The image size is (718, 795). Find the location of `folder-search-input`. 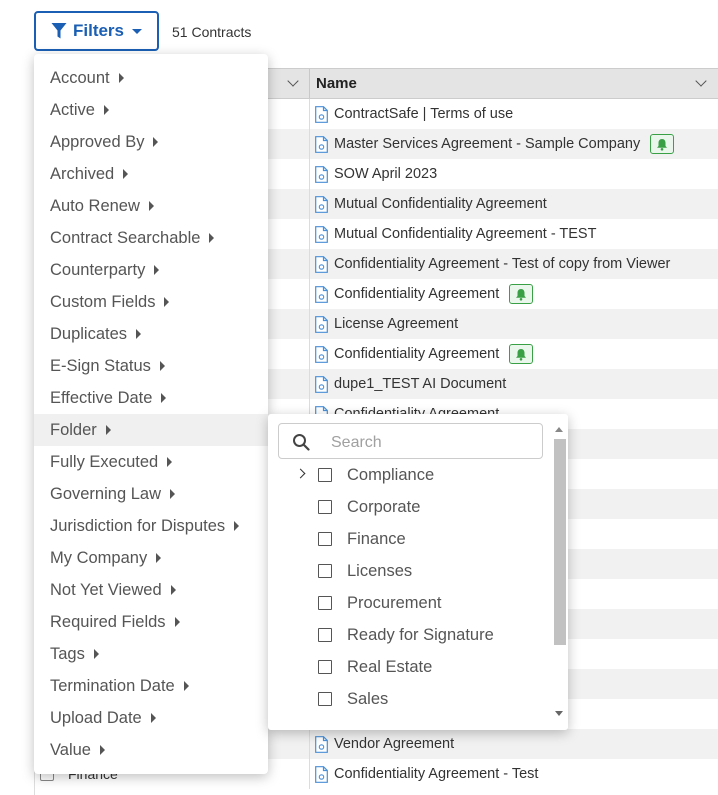

folder-search-input is located at coordinates (431, 443).